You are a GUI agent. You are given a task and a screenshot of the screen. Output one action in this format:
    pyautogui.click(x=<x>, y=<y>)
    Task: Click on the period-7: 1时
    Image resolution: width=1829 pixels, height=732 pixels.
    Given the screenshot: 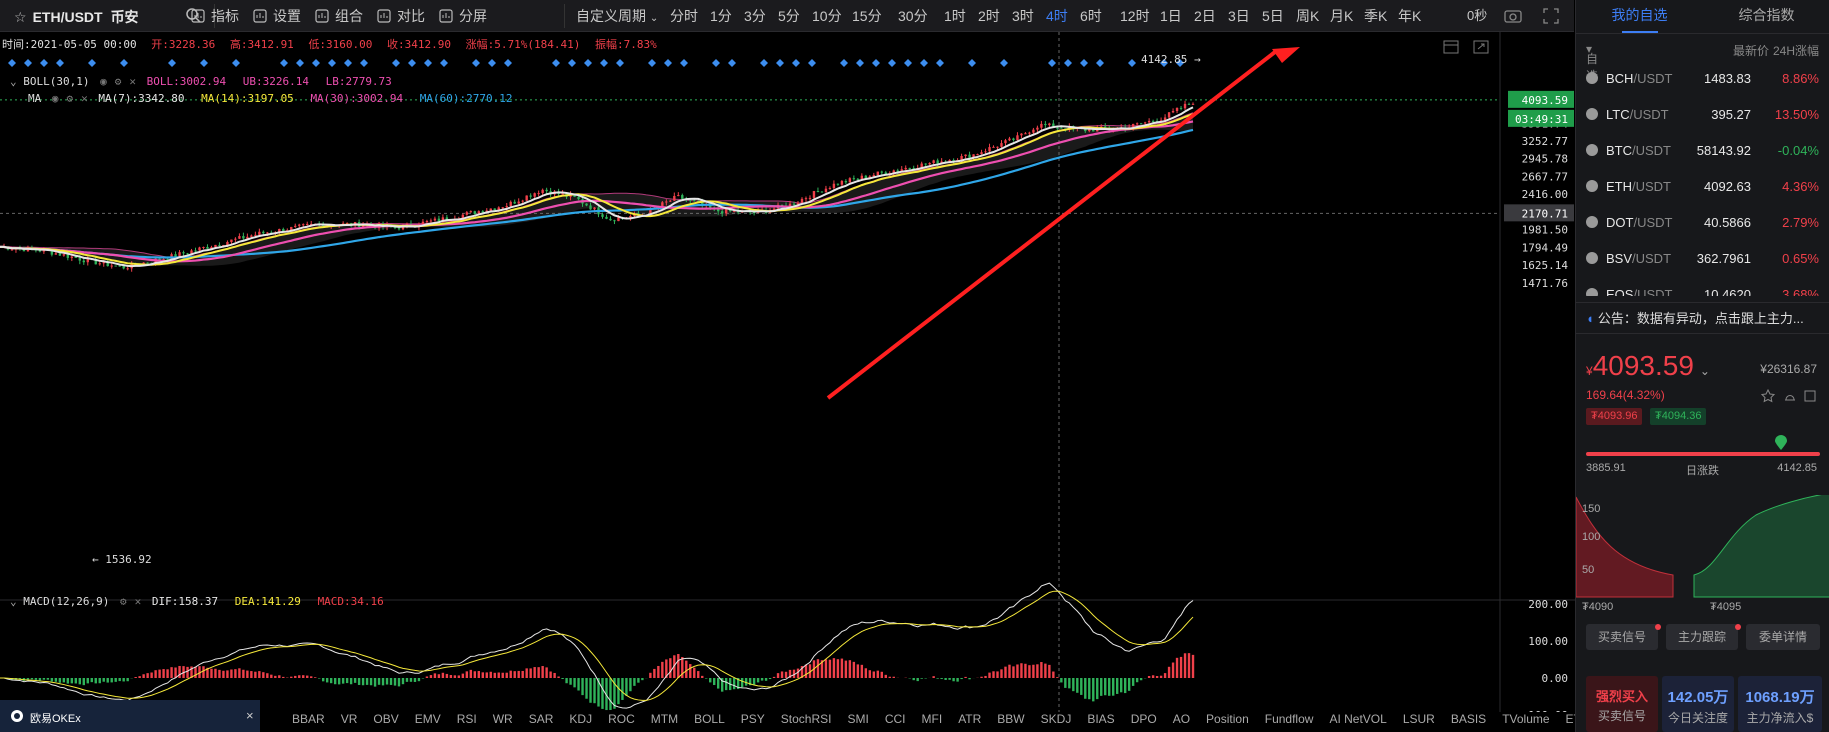 What is the action you would take?
    pyautogui.click(x=955, y=16)
    